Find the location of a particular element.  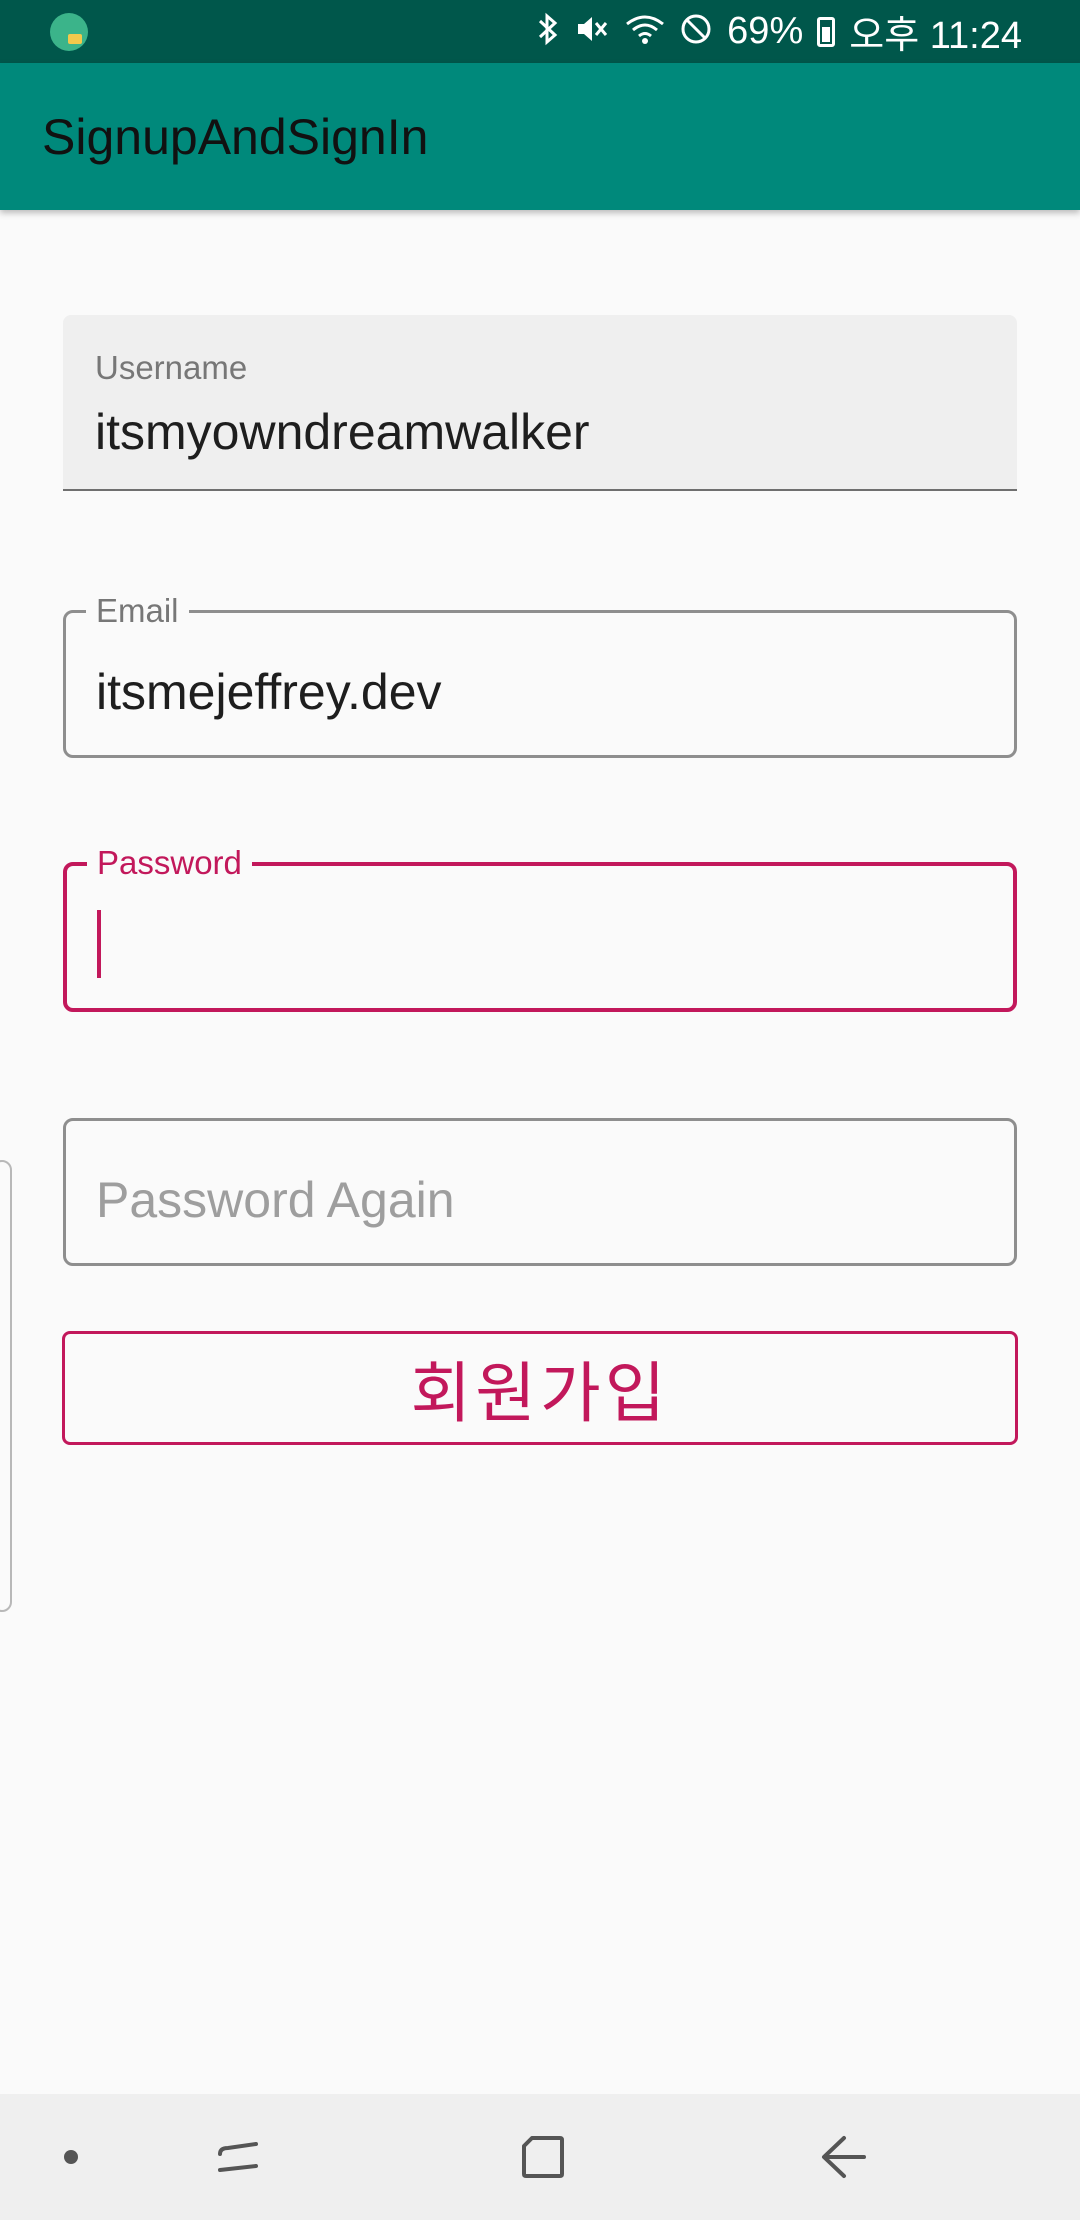

mute-icon is located at coordinates (593, 32).